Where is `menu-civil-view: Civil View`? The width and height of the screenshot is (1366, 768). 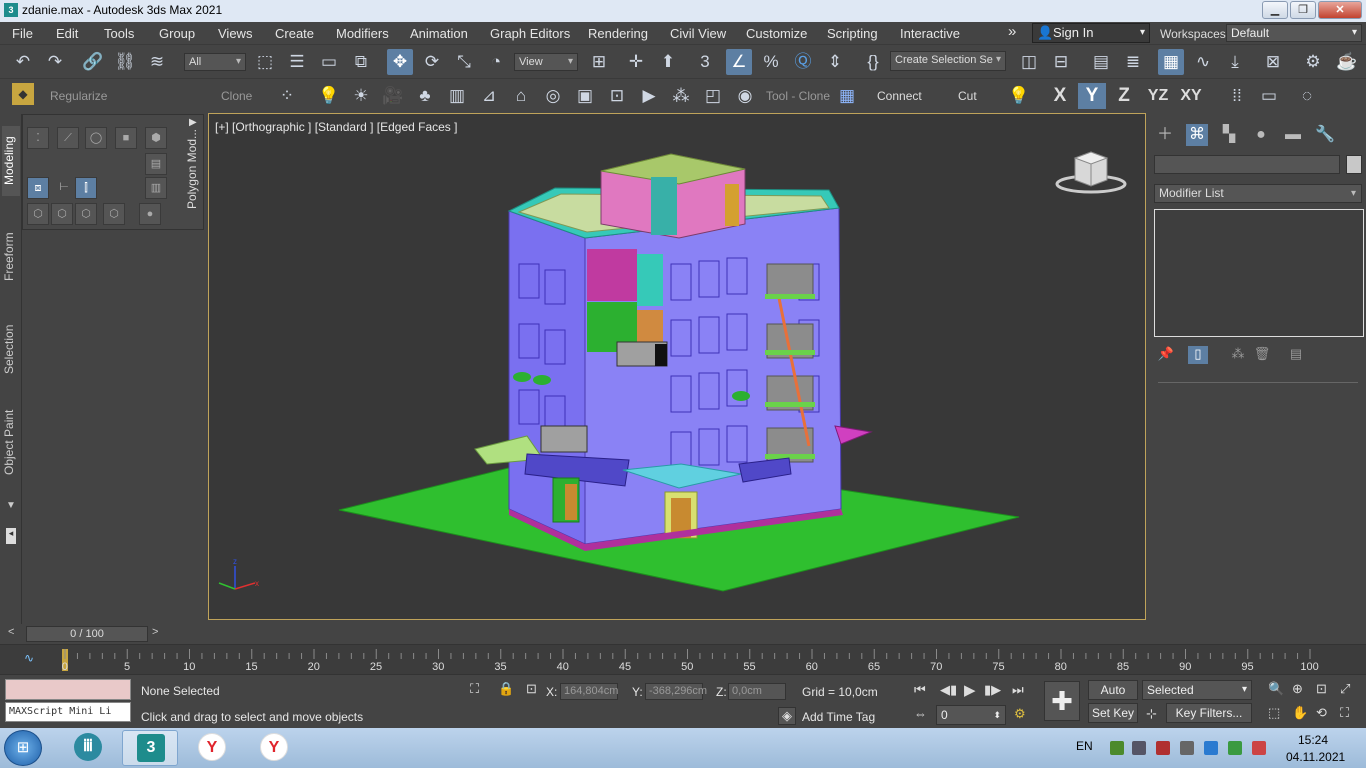
menu-civil-view: Civil View is located at coordinates (698, 33).